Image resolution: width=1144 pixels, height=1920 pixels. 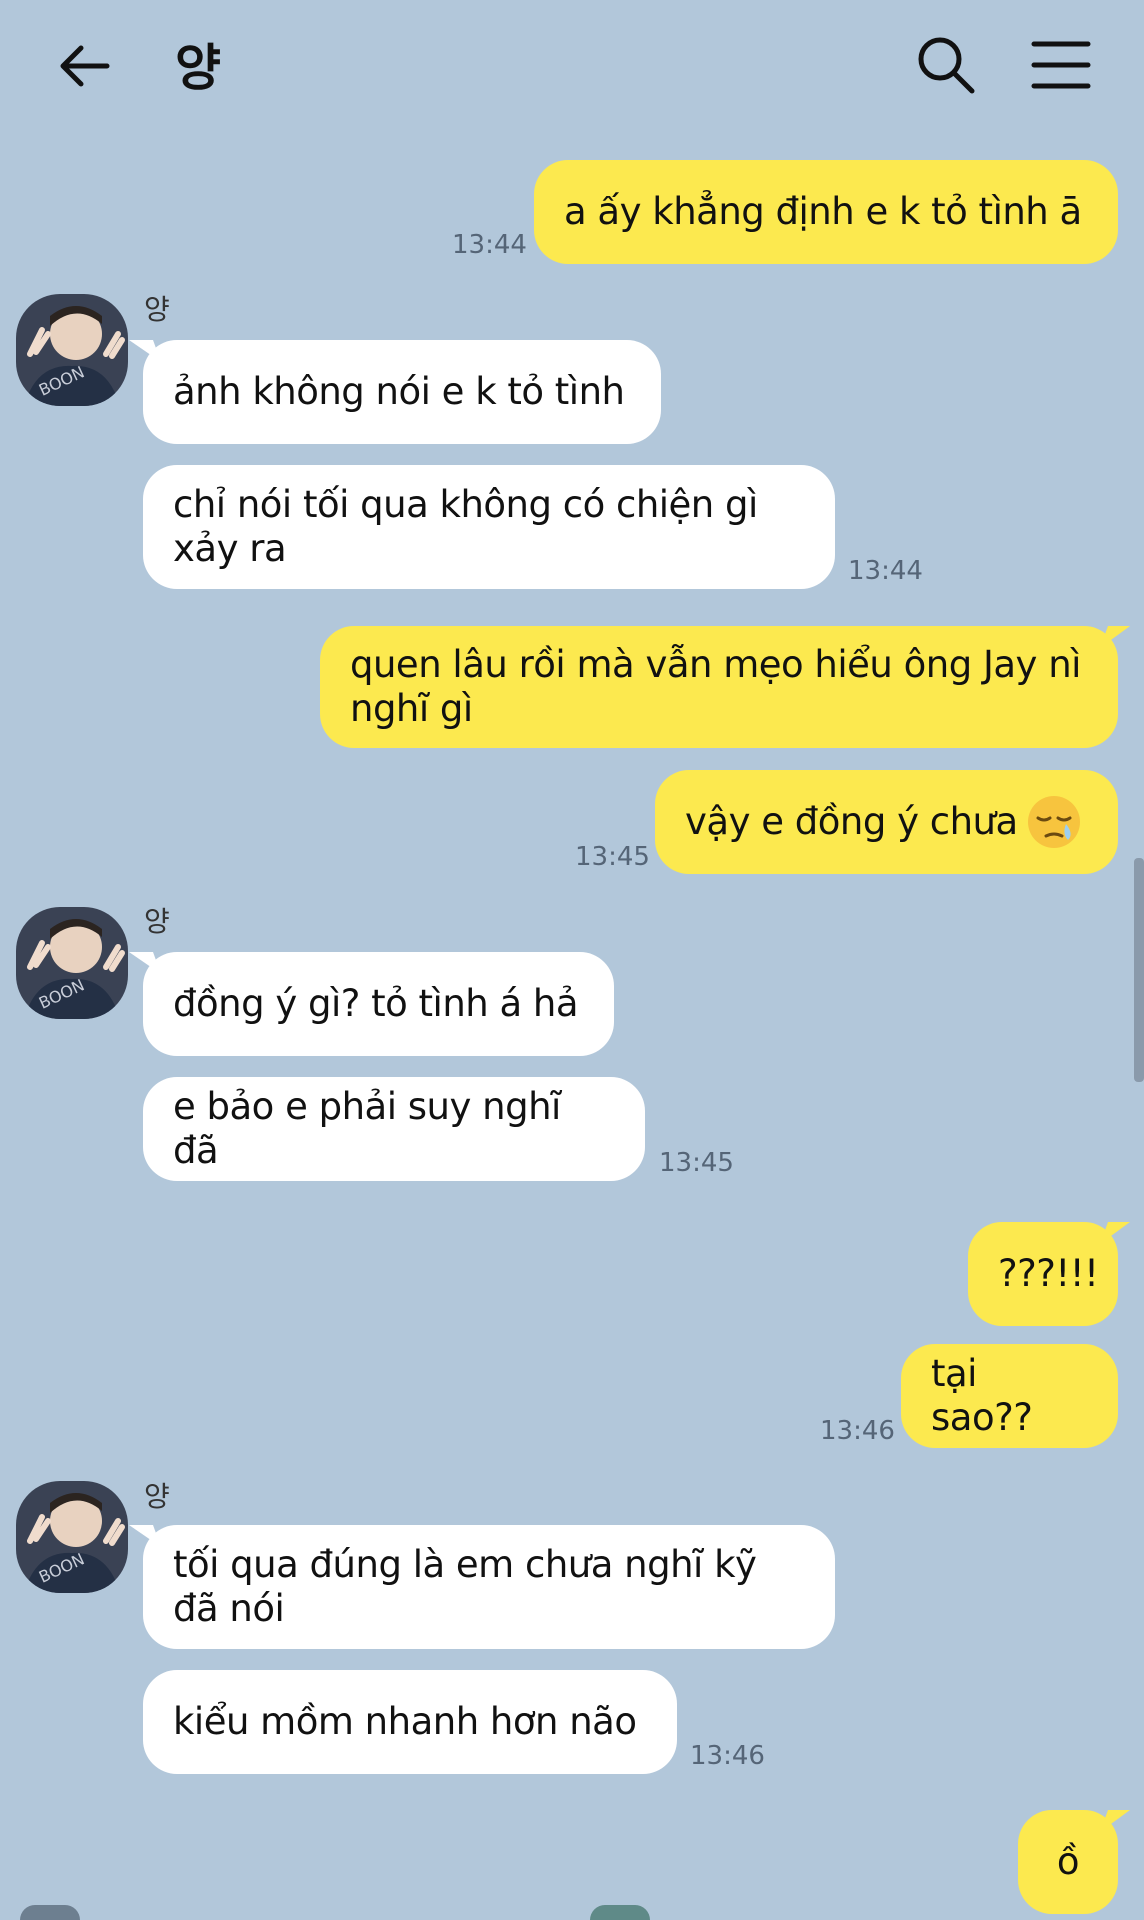 I want to click on my-message-bubble: ồ, so click(x=1068, y=1862).